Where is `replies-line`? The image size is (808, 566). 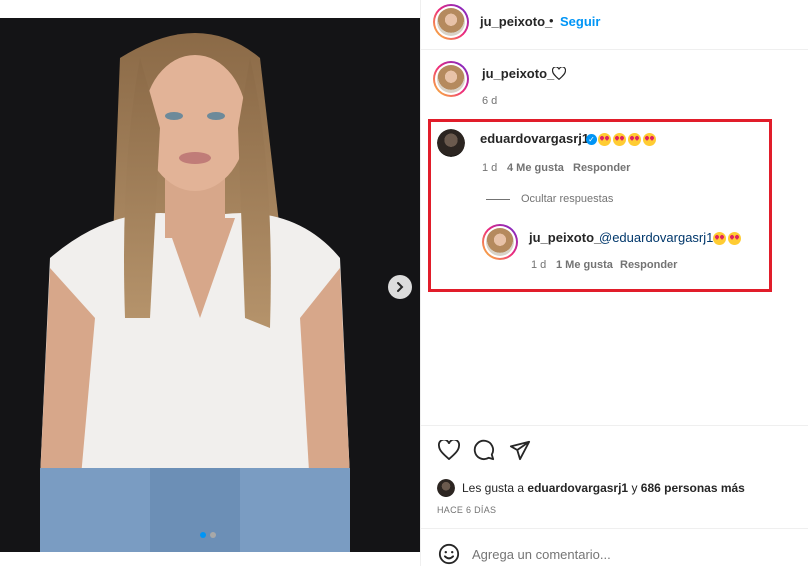 replies-line is located at coordinates (498, 199).